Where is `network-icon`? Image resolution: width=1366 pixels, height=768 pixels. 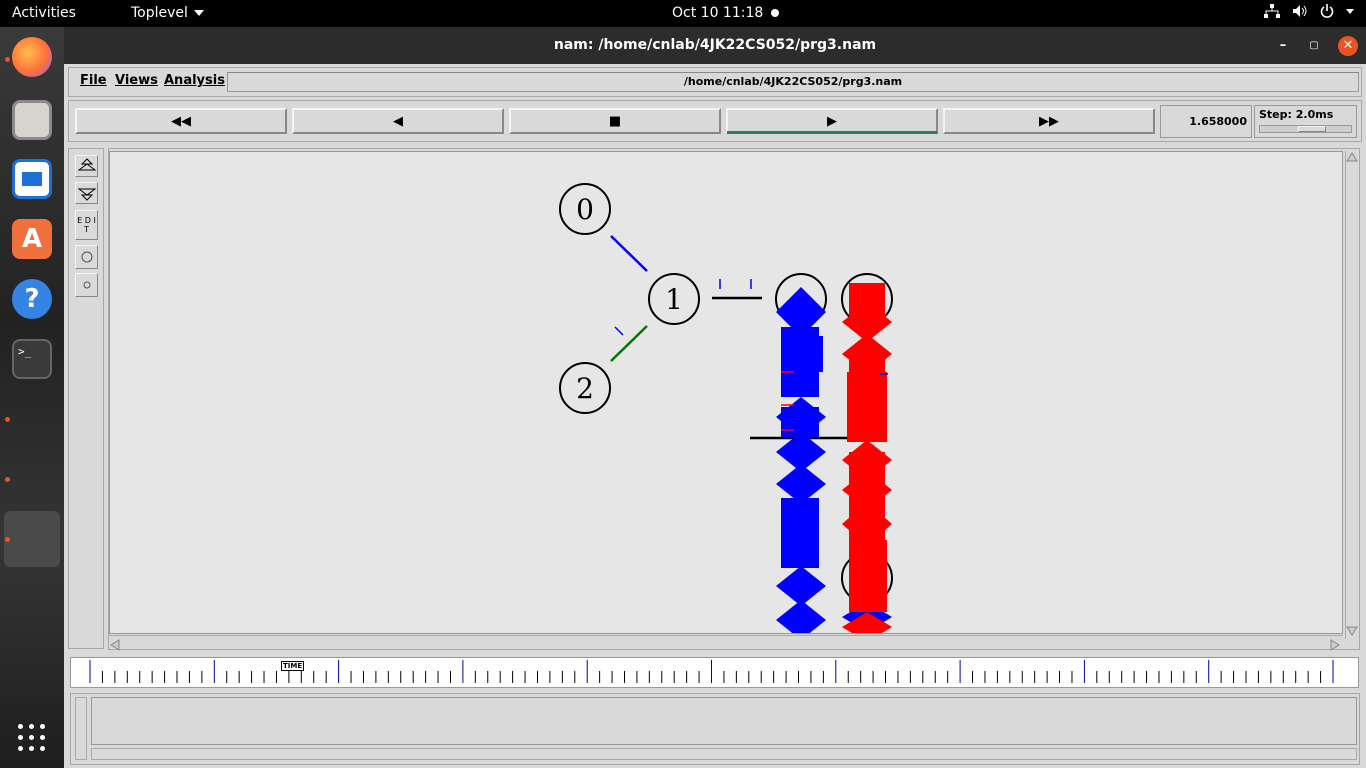 network-icon is located at coordinates (1272, 11).